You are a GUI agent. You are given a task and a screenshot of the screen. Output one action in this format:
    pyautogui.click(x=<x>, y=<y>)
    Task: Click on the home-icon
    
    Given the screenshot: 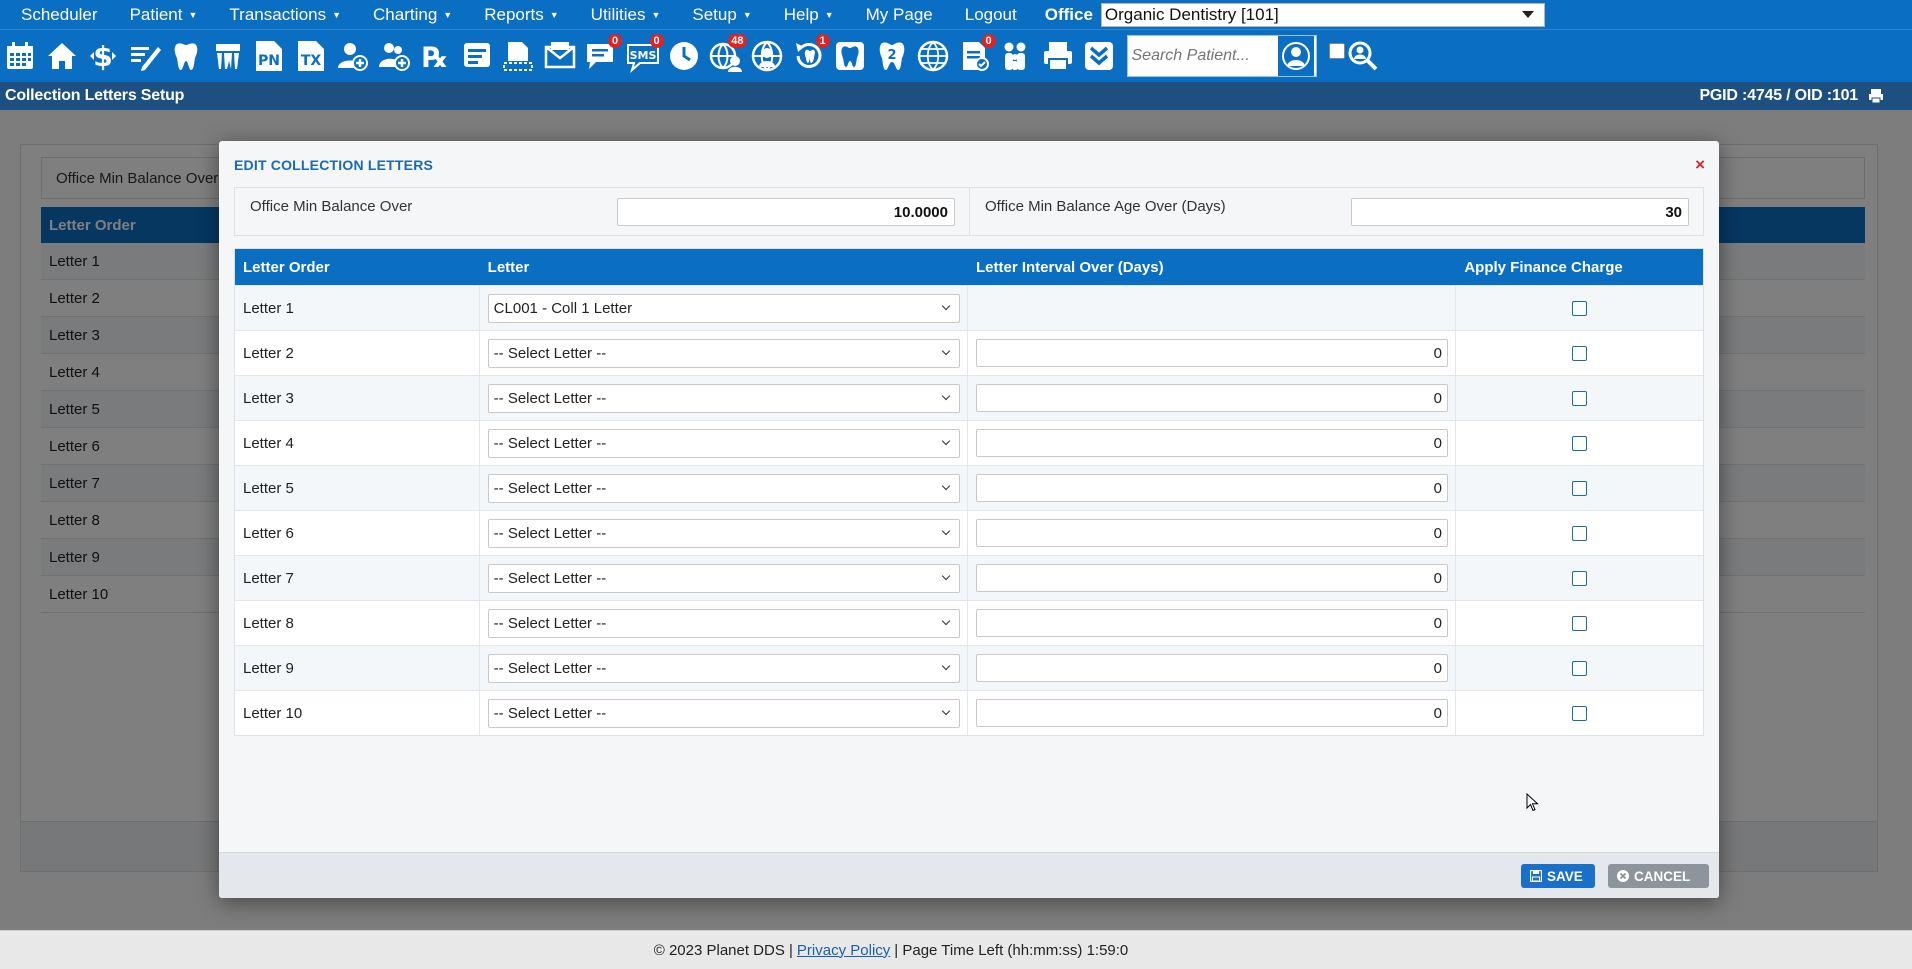 What is the action you would take?
    pyautogui.click(x=62, y=56)
    